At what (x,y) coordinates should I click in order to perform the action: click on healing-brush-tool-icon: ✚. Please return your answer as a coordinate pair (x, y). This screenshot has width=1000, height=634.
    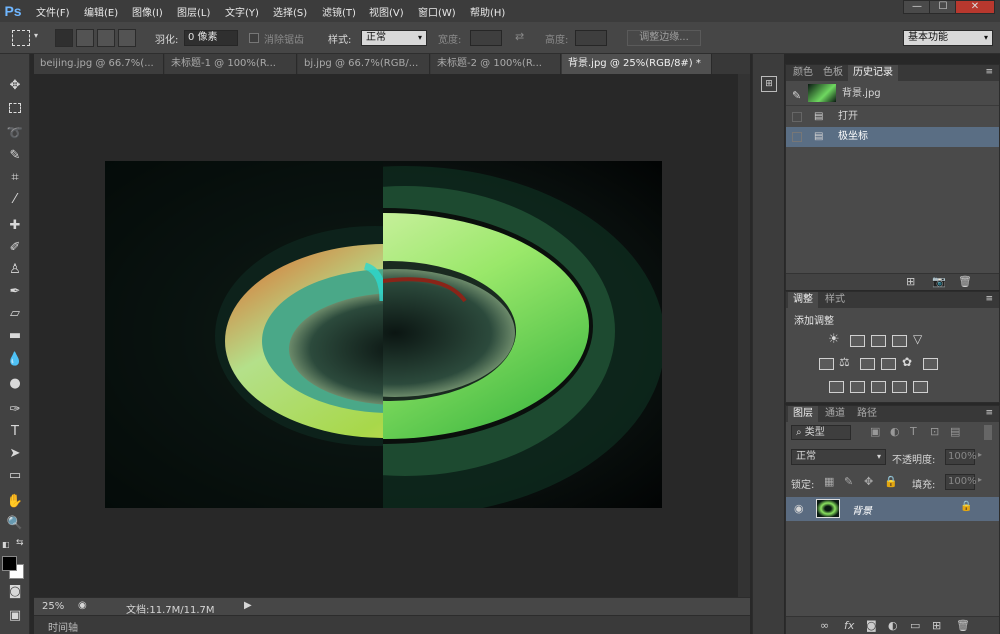
    Looking at the image, I should click on (15, 226).